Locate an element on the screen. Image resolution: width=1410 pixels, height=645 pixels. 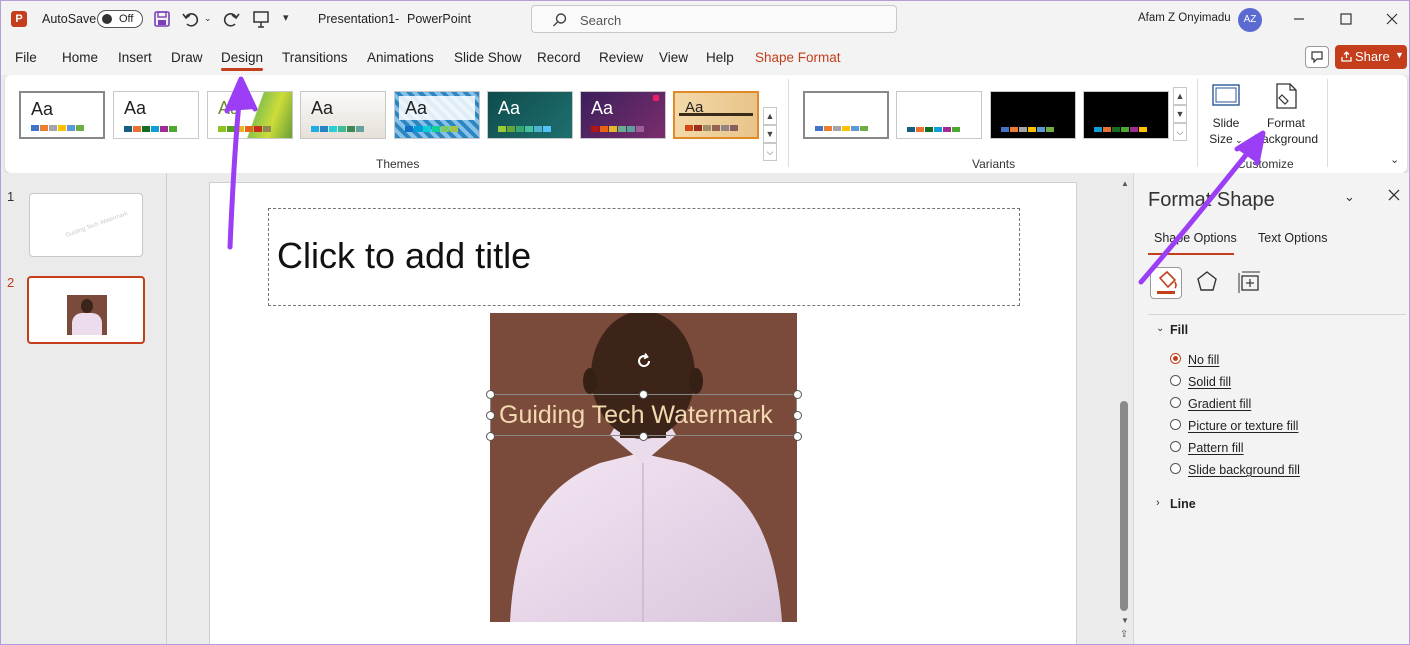
size-properties-icon is located at coordinates (1250, 283).